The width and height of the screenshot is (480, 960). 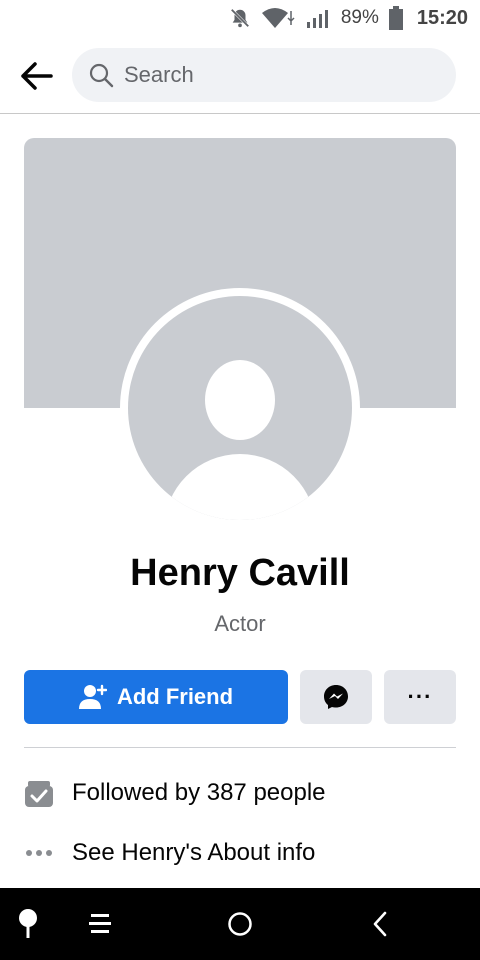 I want to click on search-input, so click(x=274, y=75).